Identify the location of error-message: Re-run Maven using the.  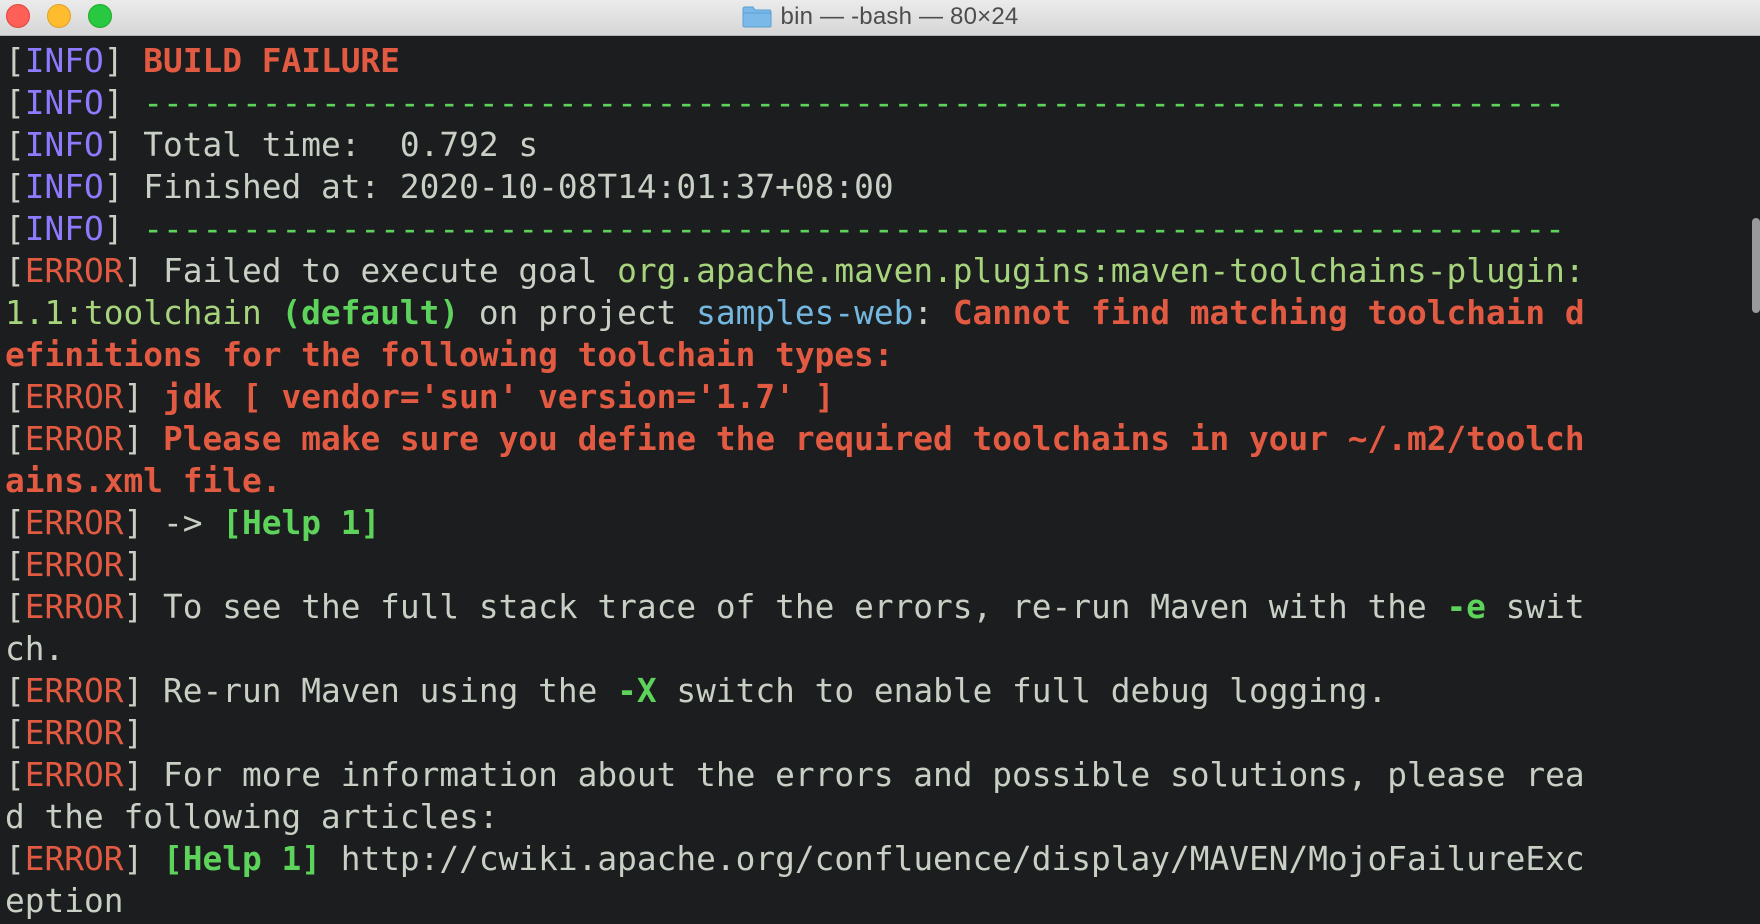
(390, 691).